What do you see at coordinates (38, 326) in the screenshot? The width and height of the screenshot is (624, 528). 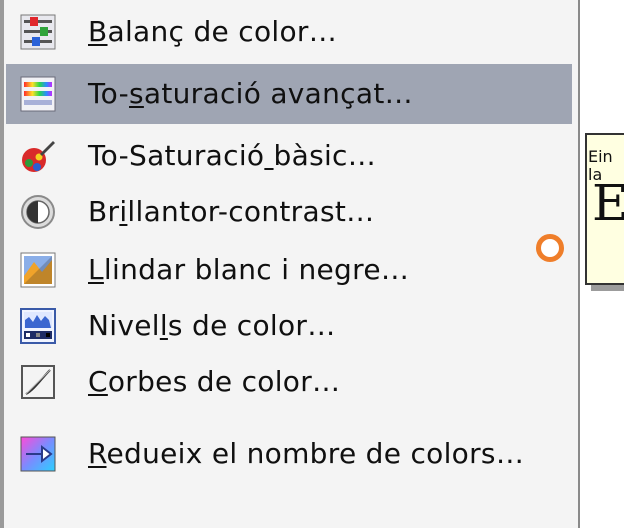 I see `levels-icon` at bounding box center [38, 326].